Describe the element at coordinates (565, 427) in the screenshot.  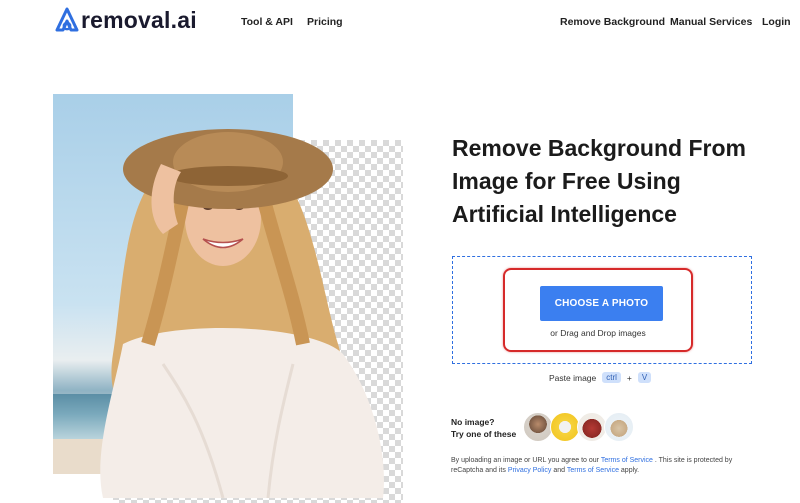
I see `sample-car-thumbnail` at that location.